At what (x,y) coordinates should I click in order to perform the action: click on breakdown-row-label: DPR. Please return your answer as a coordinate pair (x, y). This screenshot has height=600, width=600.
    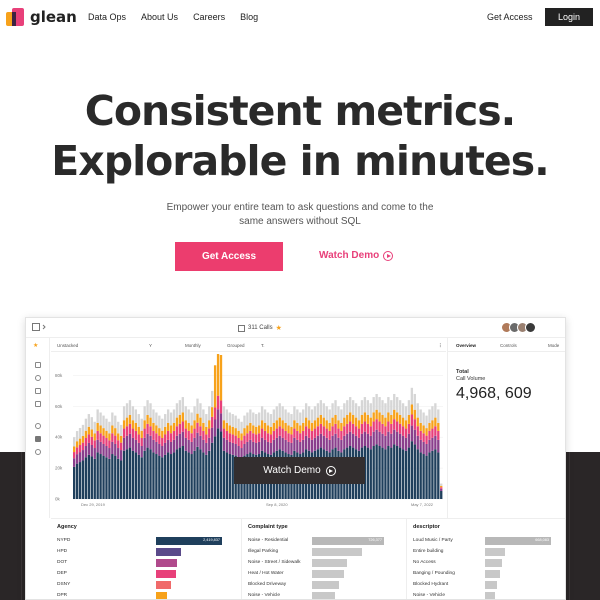
    Looking at the image, I should click on (62, 595).